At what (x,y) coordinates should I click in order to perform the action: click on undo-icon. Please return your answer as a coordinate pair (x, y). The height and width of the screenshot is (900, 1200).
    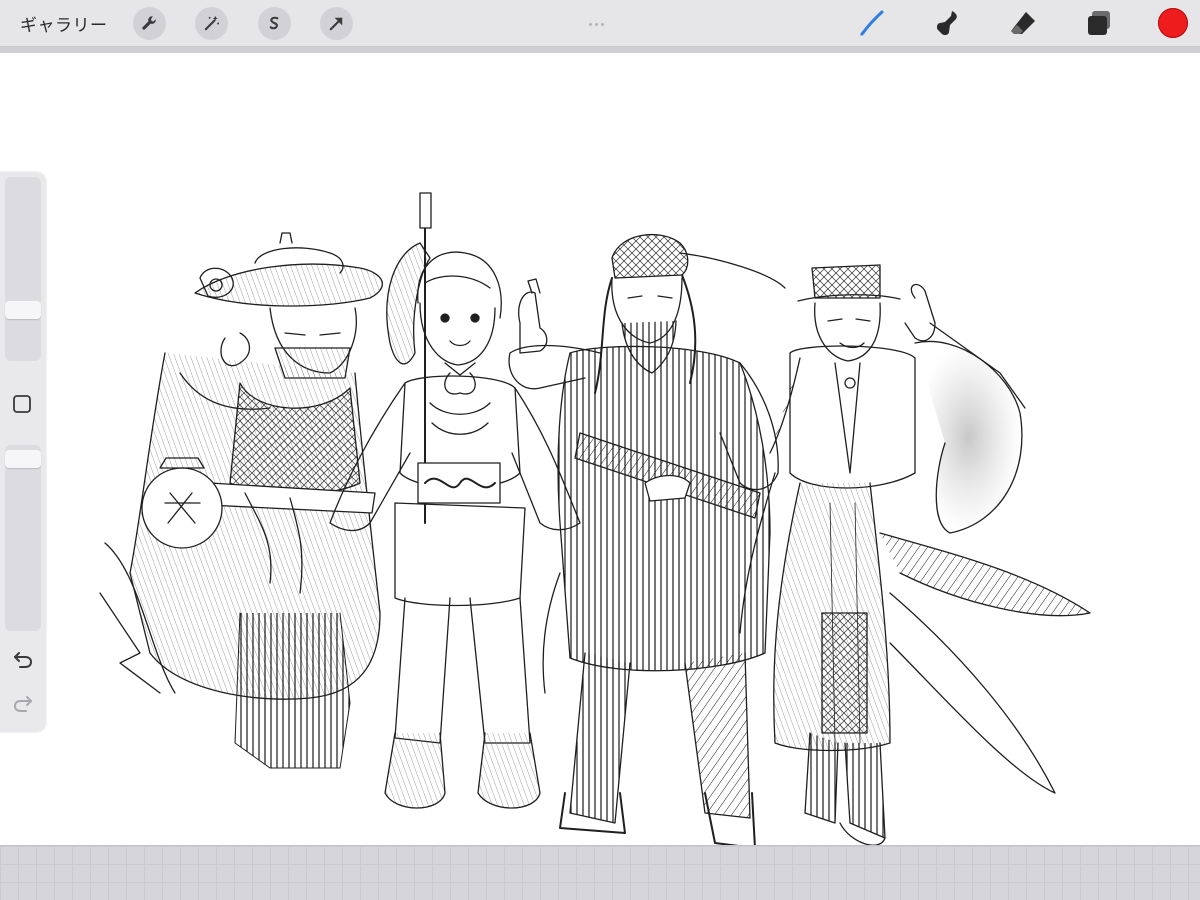
    Looking at the image, I should click on (23, 659).